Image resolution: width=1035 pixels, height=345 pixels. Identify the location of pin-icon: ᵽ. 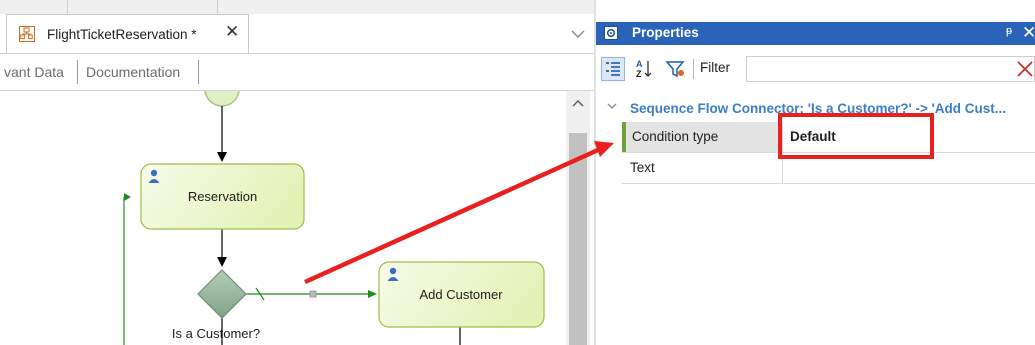
(1009, 31).